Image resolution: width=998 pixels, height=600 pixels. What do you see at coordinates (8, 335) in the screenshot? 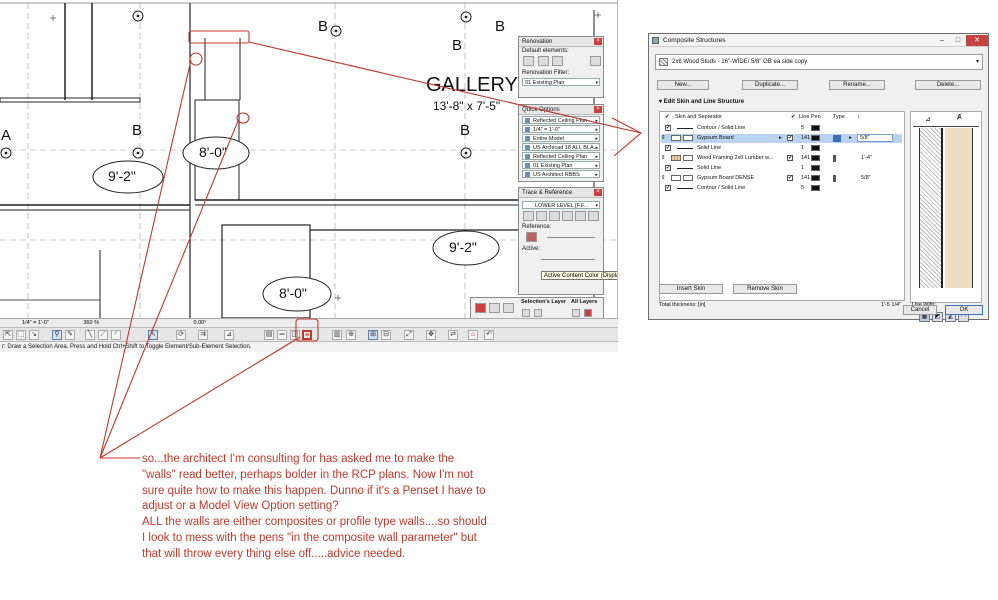
I see `pointer-icon: ⇱` at bounding box center [8, 335].